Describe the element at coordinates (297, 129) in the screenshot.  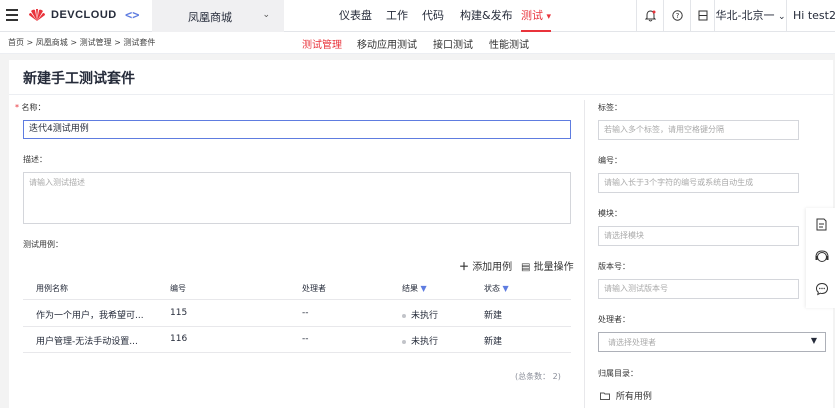
I see `name-input: 迭代4测试用例` at that location.